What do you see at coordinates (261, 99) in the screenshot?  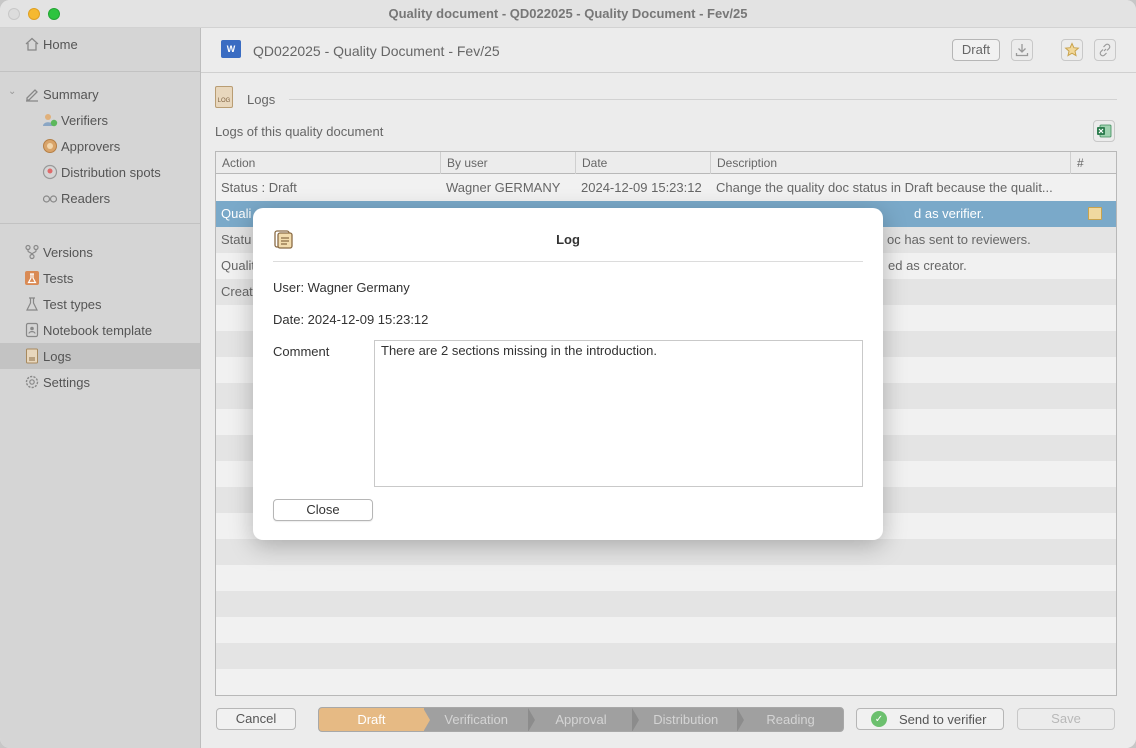 I see `logs-section-title: Logs` at bounding box center [261, 99].